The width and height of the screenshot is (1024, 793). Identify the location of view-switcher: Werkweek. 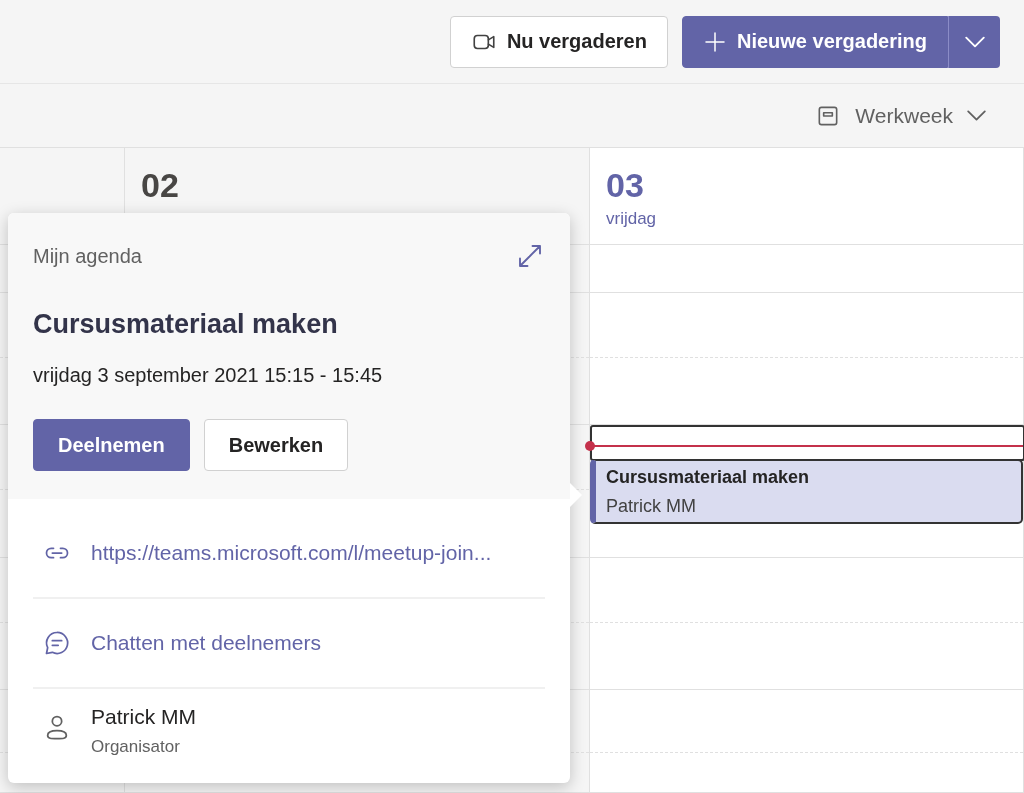
(900, 115).